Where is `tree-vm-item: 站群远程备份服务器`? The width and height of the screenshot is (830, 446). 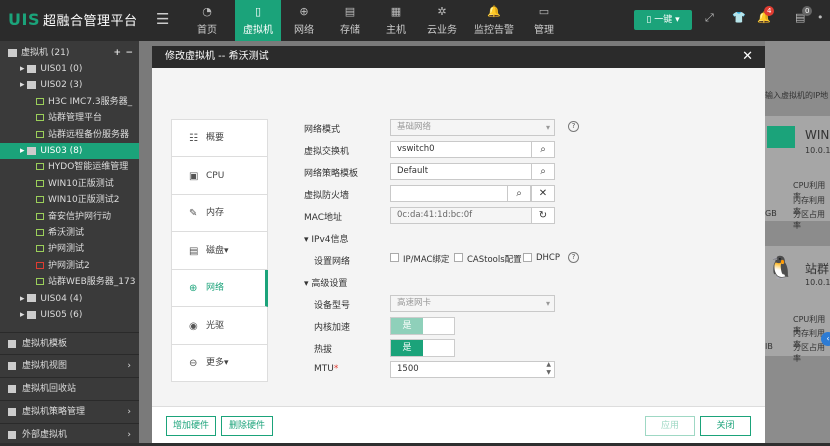
tree-vm-item: 站群远程备份服务器 is located at coordinates (69, 135).